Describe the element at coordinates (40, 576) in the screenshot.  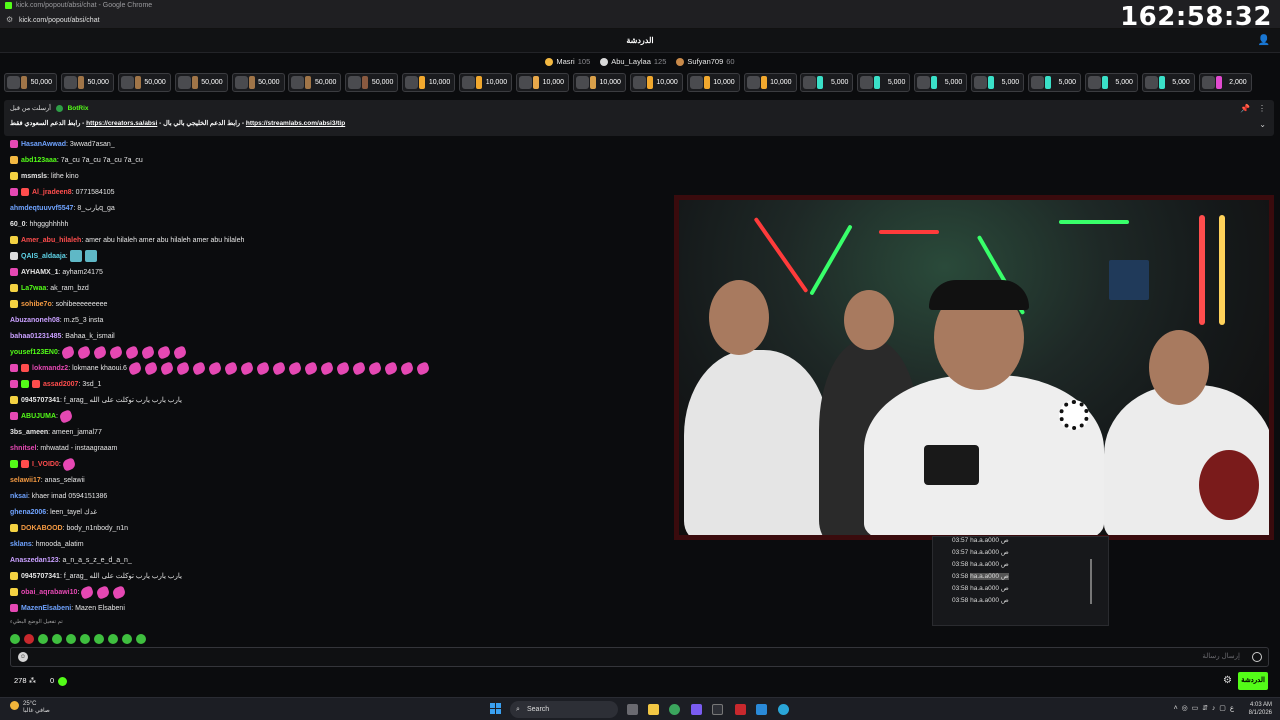
I see `chat-username: 0945707341` at that location.